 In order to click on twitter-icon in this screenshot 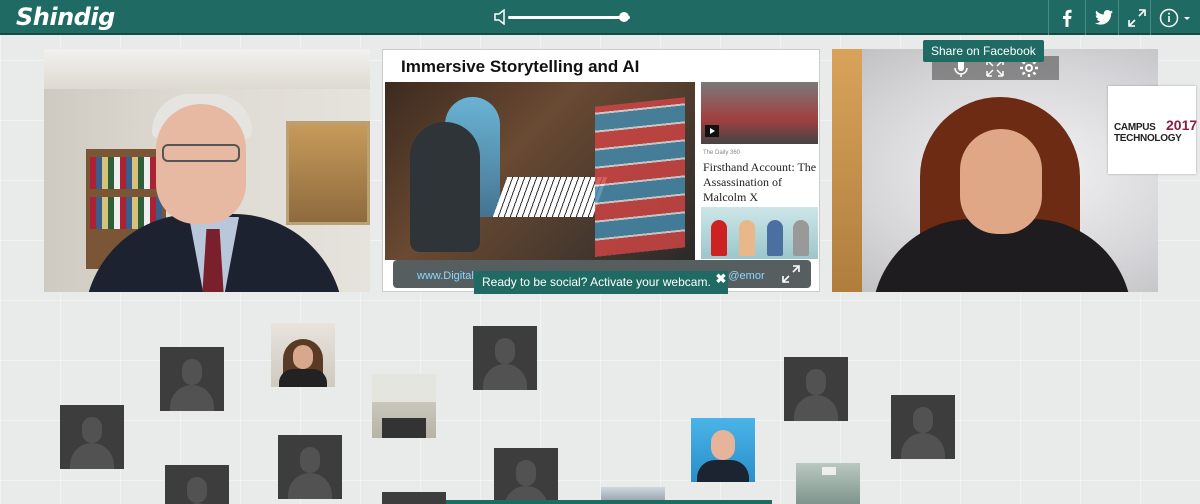, I will do `click(1104, 17)`.